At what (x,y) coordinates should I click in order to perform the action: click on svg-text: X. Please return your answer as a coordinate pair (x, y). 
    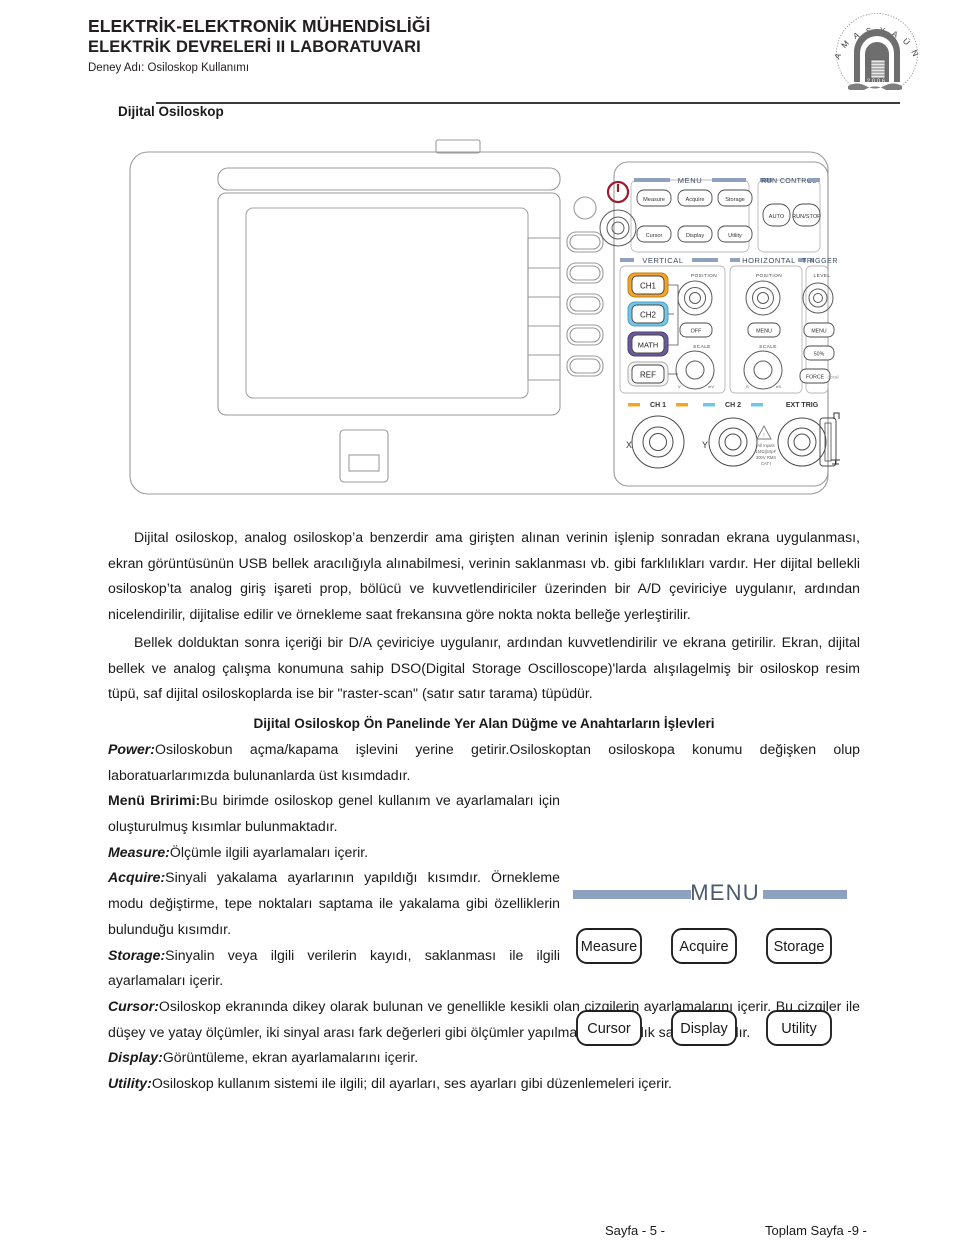
    Looking at the image, I should click on (629, 445).